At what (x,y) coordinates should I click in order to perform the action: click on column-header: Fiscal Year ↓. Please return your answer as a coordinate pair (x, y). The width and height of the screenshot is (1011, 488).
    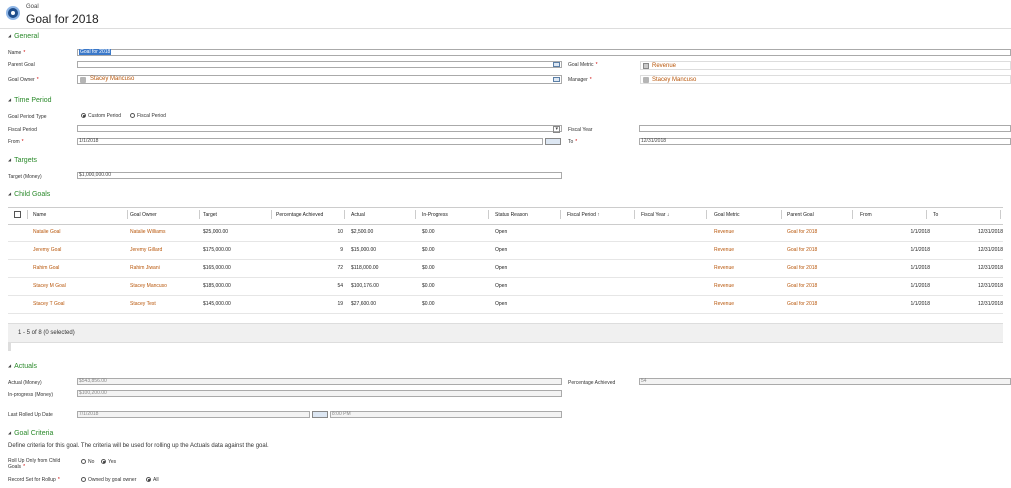
    Looking at the image, I should click on (655, 215).